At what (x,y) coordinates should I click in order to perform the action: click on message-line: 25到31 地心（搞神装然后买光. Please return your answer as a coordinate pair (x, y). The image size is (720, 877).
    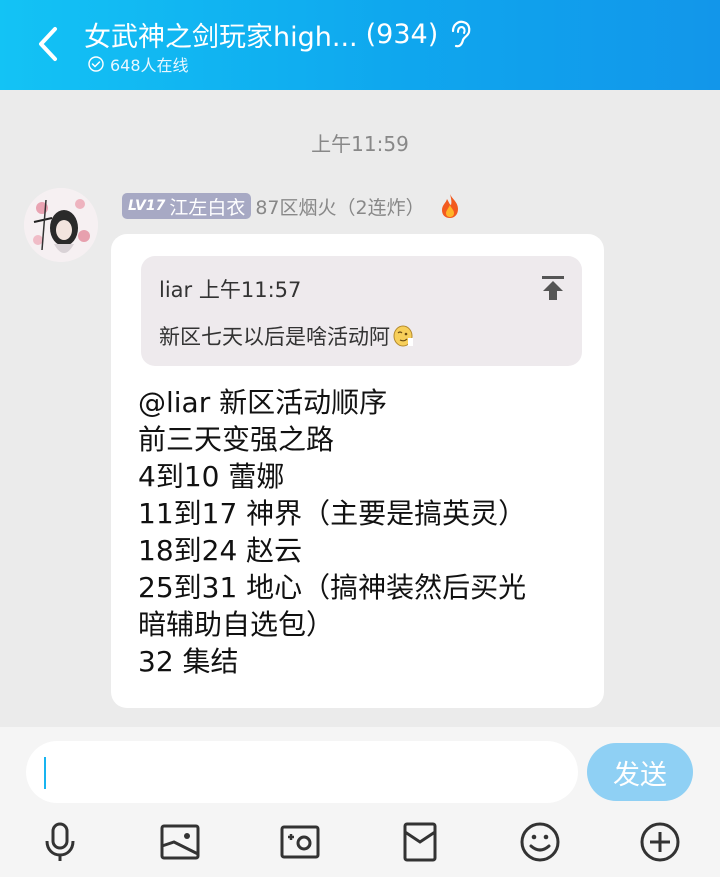
    Looking at the image, I should click on (332, 587).